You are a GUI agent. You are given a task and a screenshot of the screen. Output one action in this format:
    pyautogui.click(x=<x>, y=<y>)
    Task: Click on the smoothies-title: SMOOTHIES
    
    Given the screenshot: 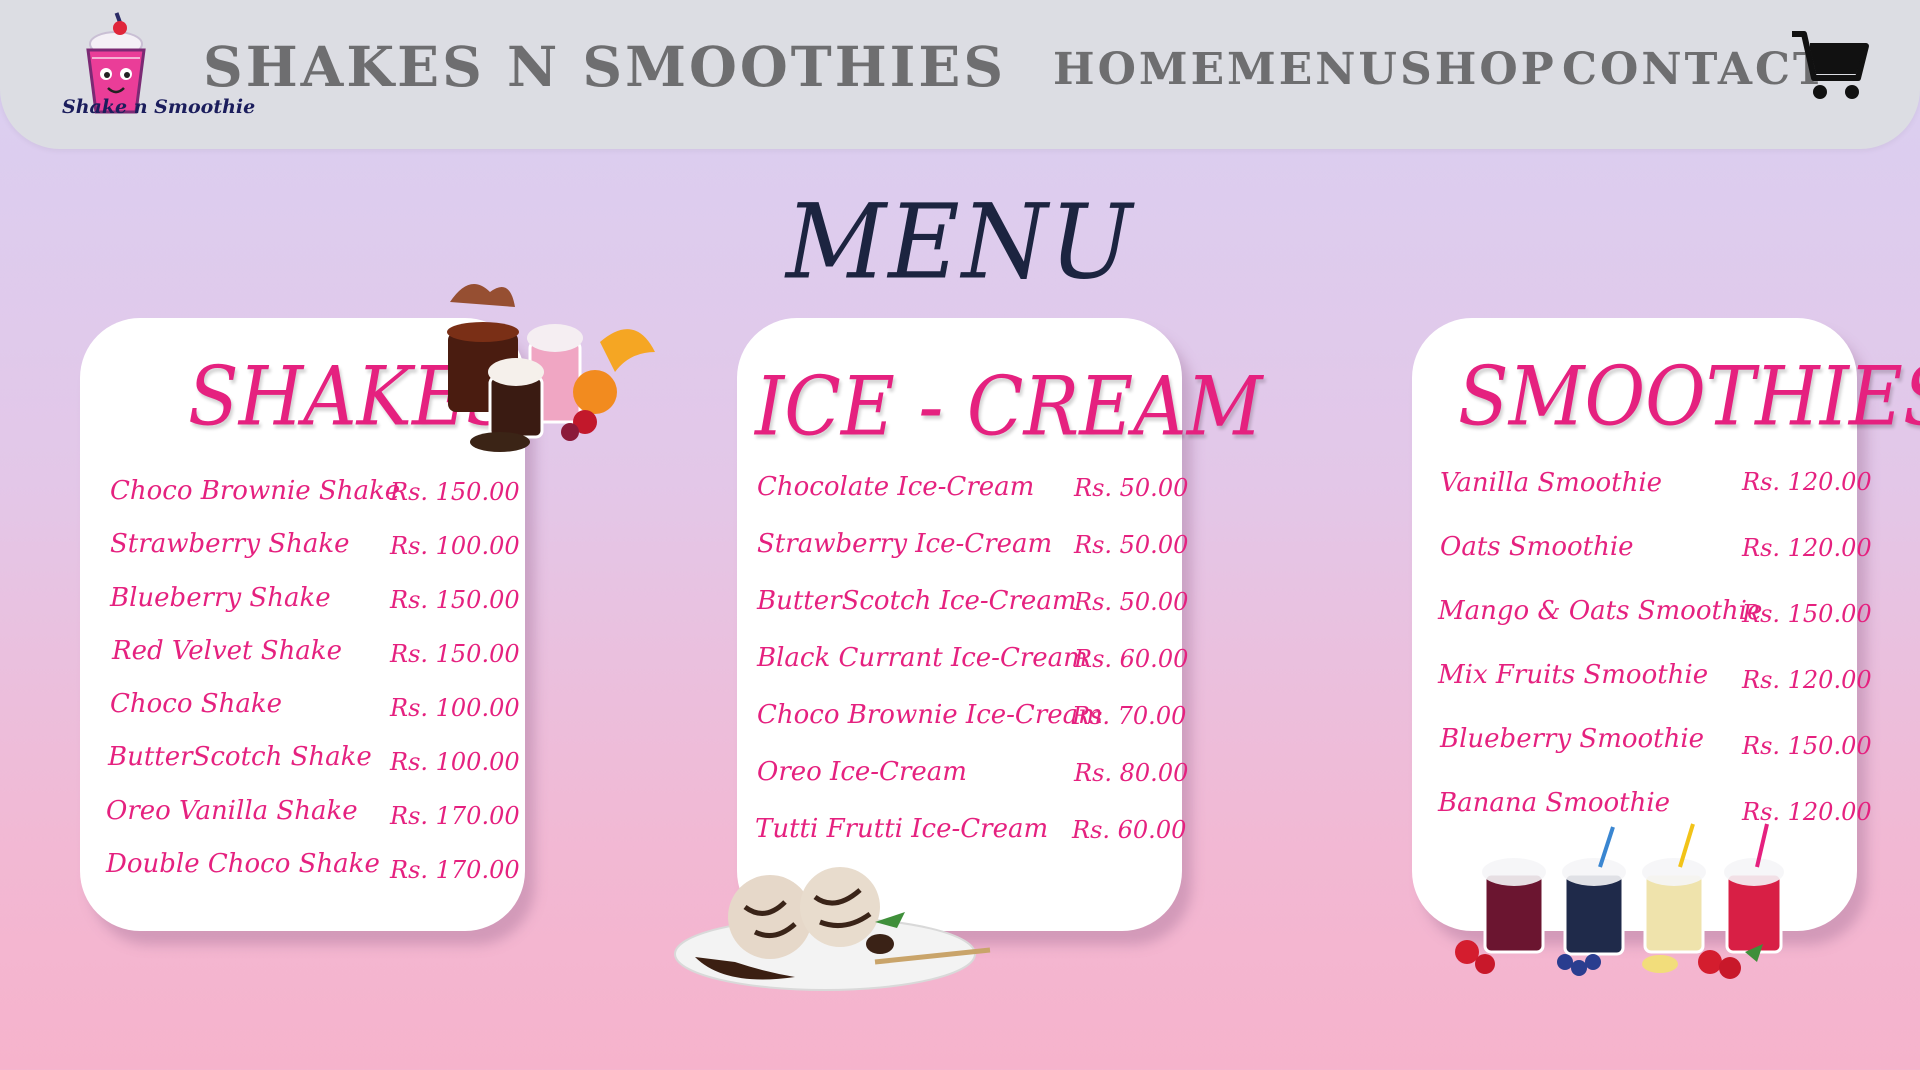 What is the action you would take?
    pyautogui.click(x=1689, y=397)
    